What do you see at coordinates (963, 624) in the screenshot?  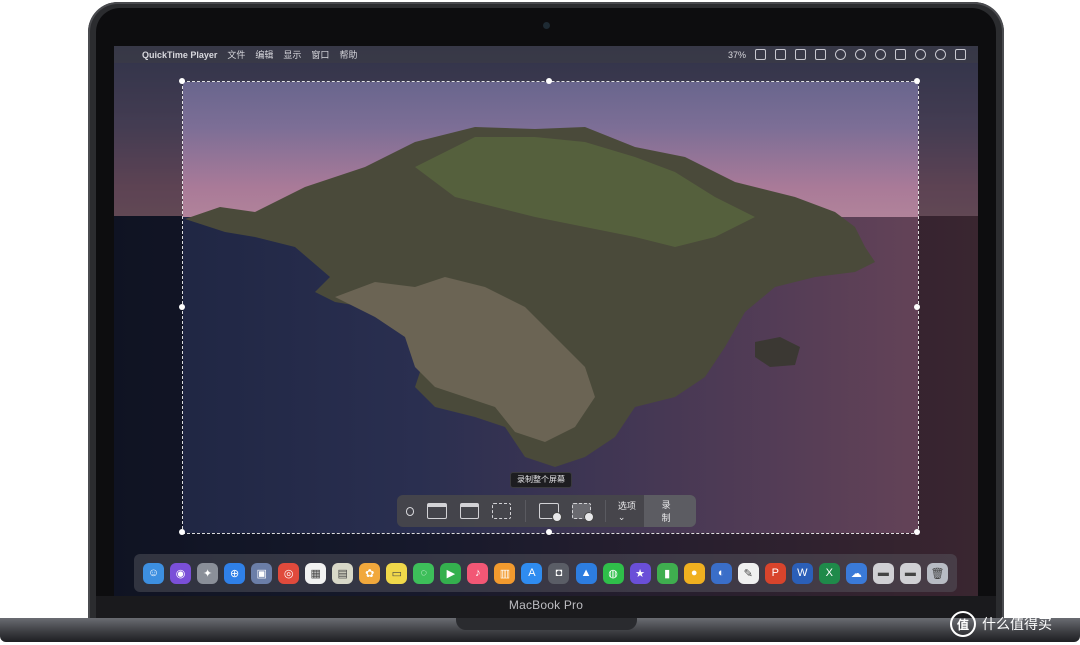 I see `watermark-logo: 值` at bounding box center [963, 624].